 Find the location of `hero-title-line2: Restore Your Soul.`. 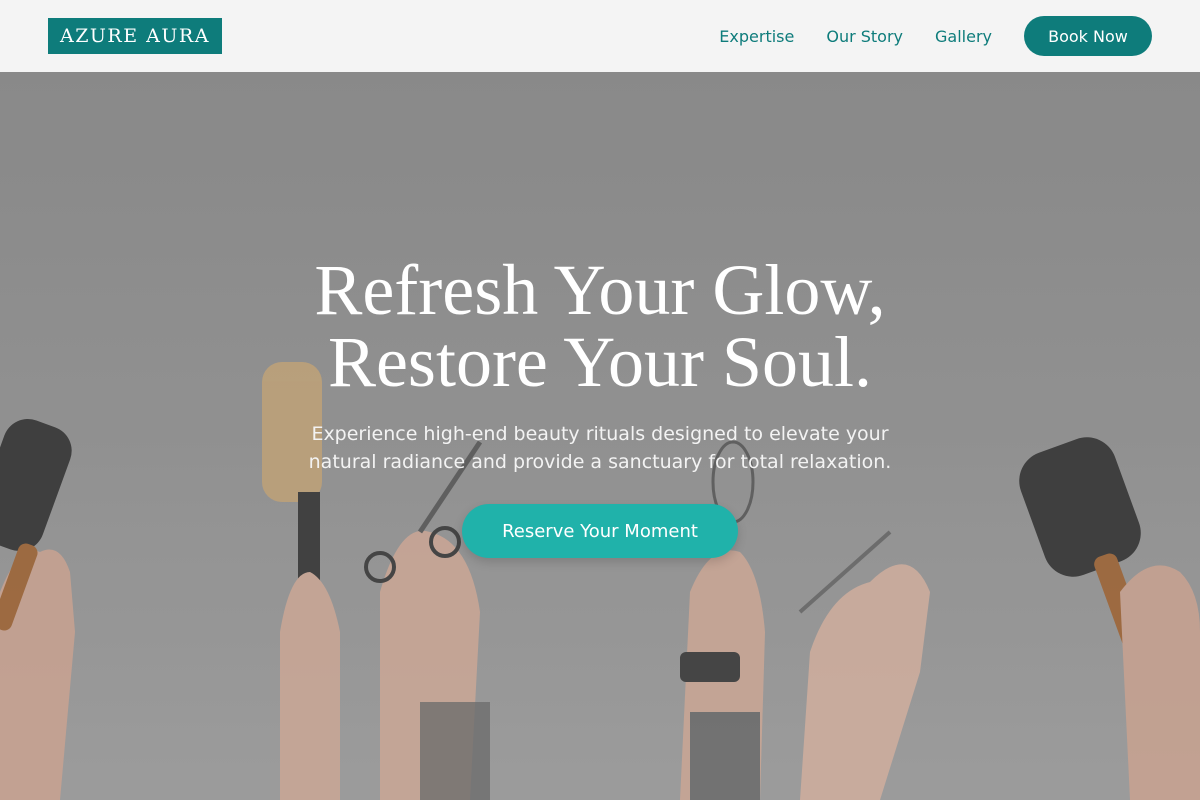

hero-title-line2: Restore Your Soul. is located at coordinates (600, 362).